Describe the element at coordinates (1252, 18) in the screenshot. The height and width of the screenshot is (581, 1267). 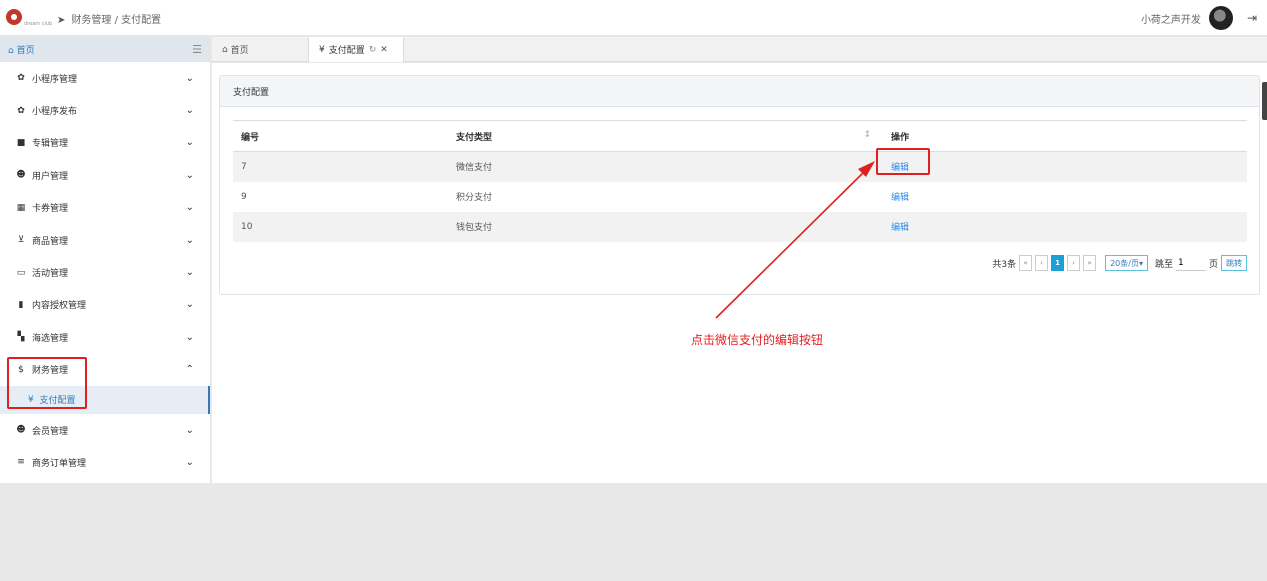
I see `logout-icon: ⇥` at that location.